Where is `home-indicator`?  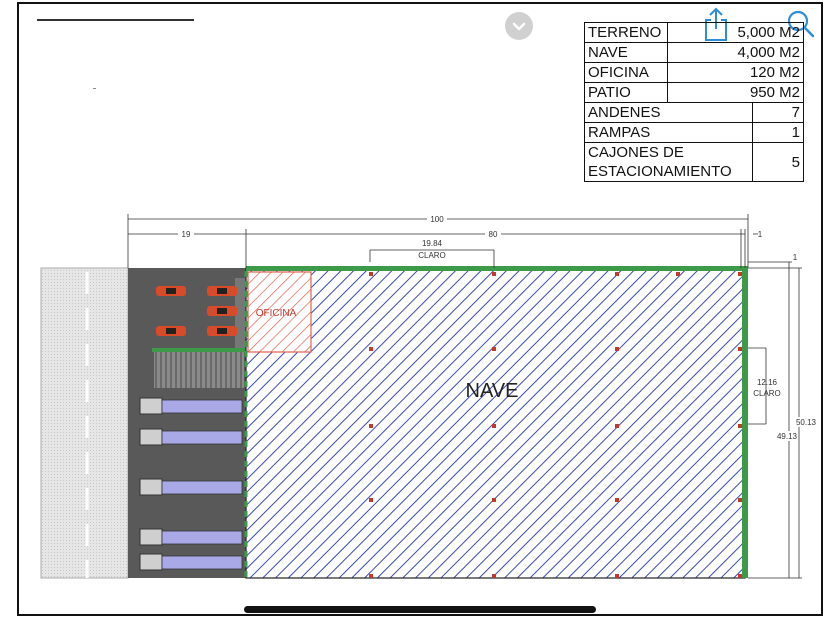 home-indicator is located at coordinates (420, 609).